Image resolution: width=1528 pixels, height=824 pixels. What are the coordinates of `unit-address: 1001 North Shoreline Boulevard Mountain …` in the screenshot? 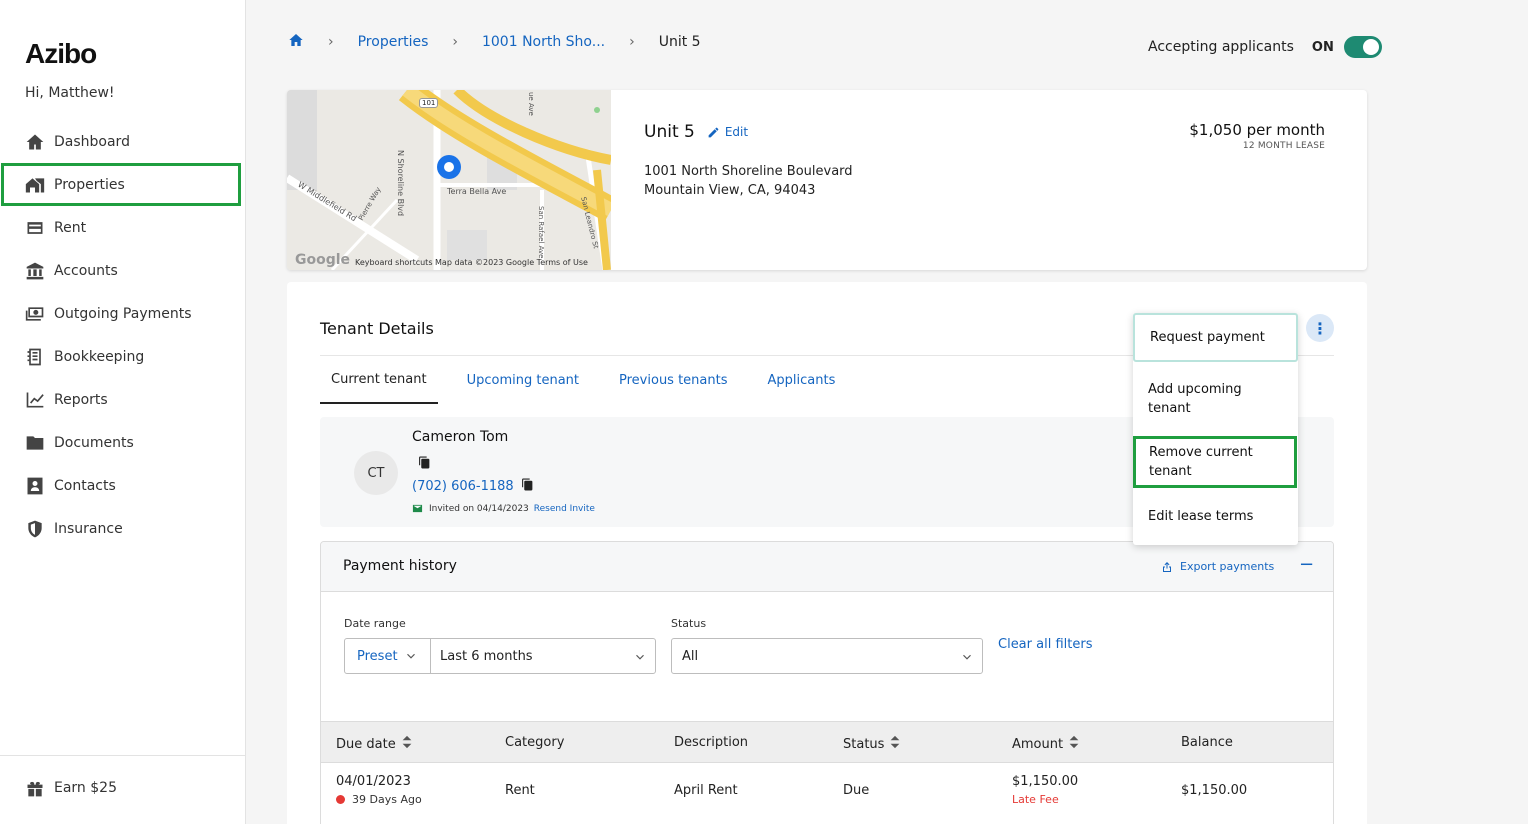 It's located at (748, 181).